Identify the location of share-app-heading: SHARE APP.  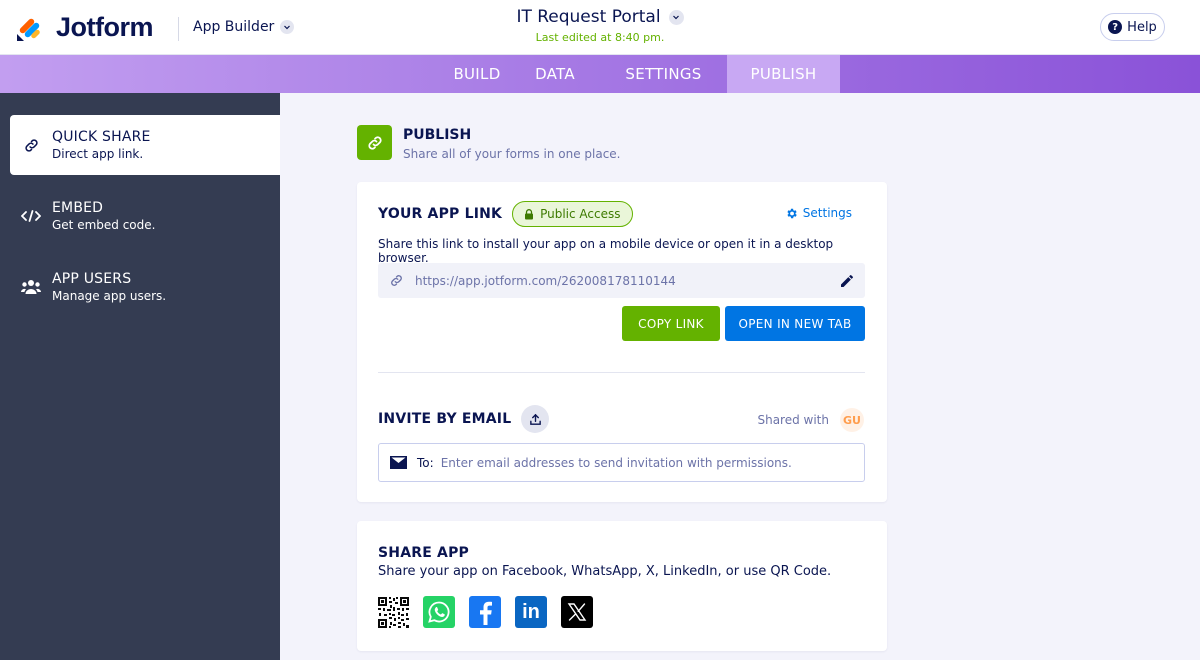
(424, 553).